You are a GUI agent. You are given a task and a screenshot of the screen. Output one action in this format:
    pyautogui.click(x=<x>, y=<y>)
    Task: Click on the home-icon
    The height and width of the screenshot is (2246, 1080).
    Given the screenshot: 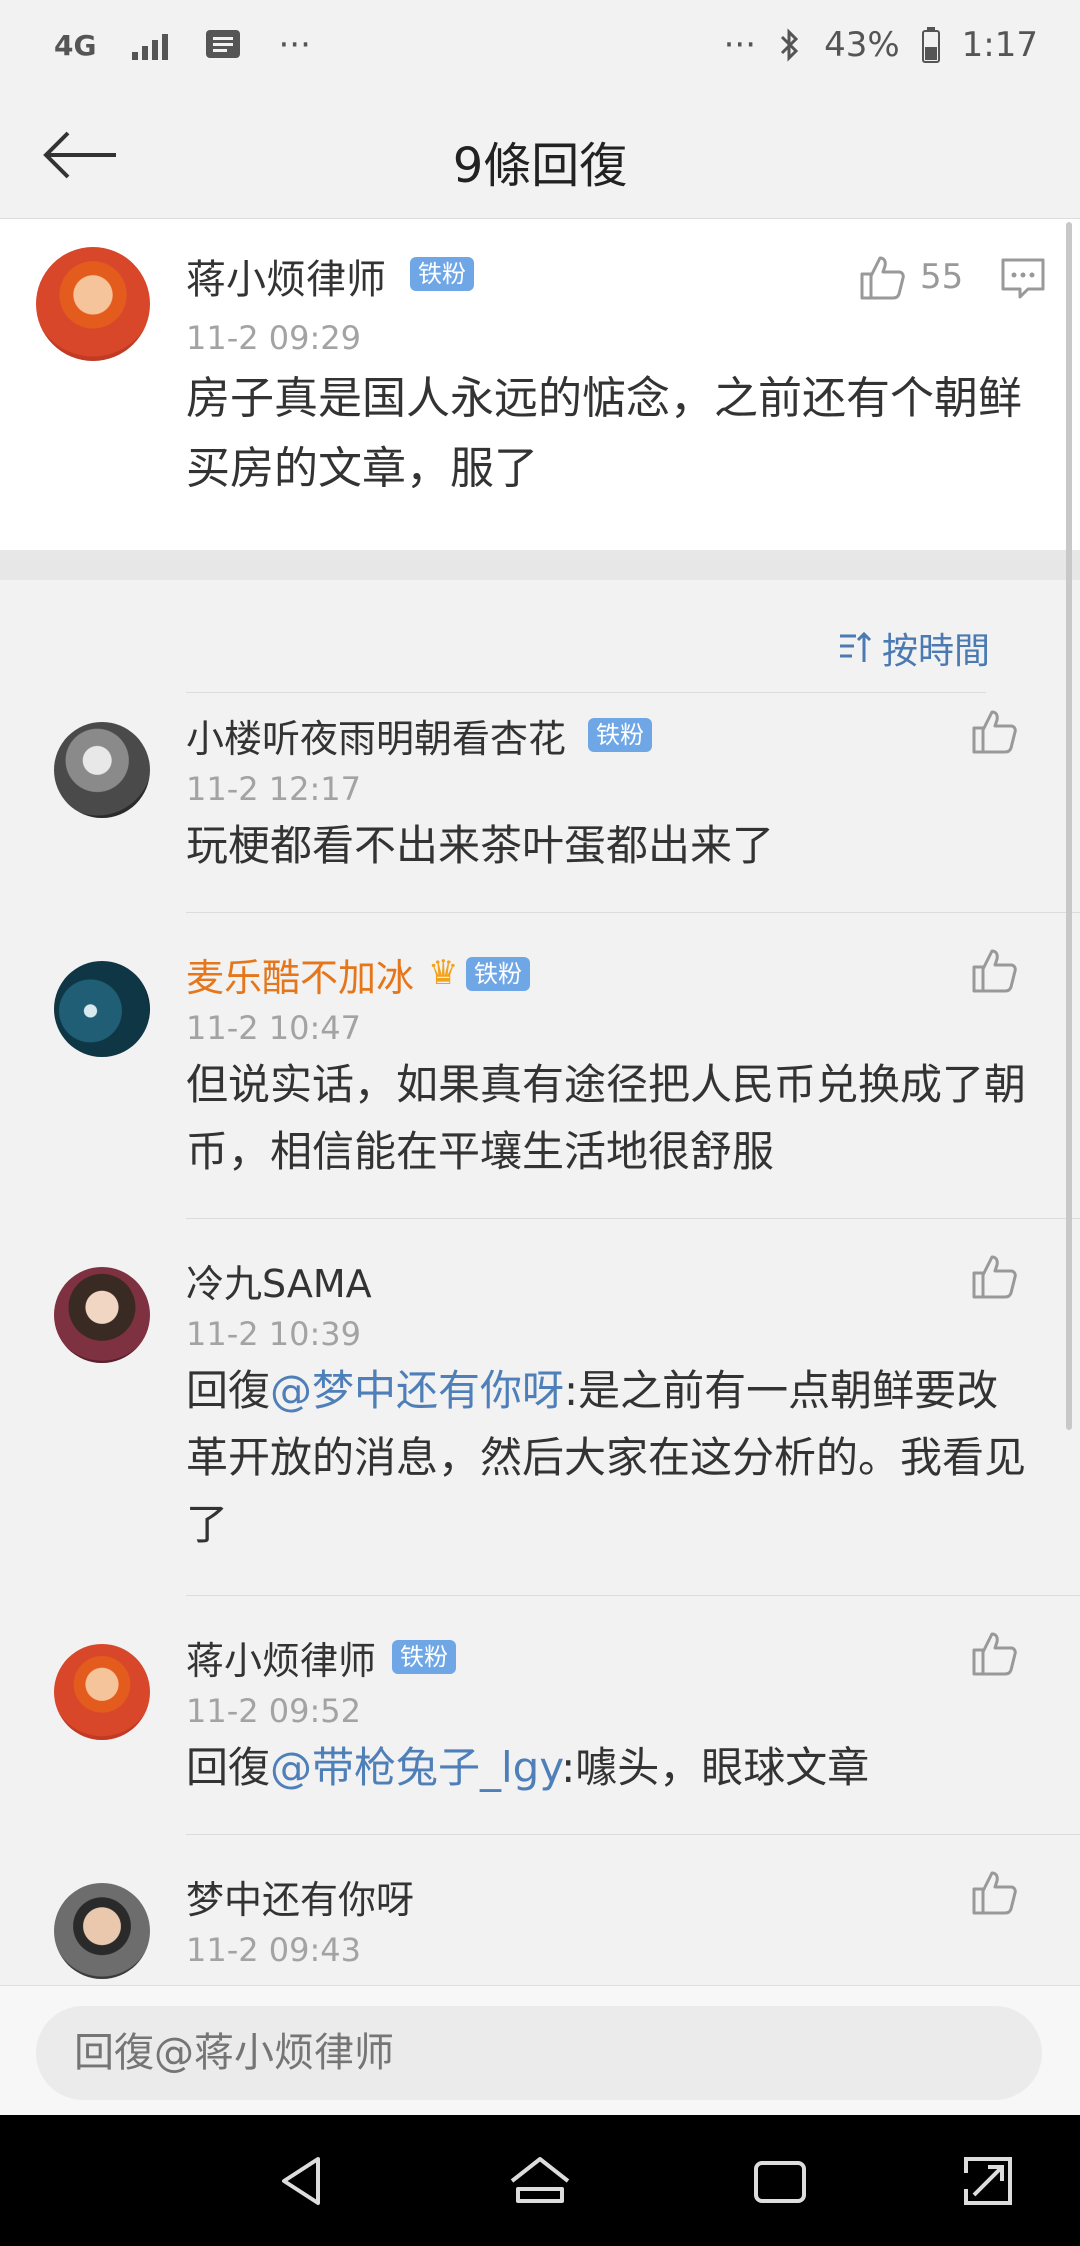 What is the action you would take?
    pyautogui.click(x=540, y=2180)
    